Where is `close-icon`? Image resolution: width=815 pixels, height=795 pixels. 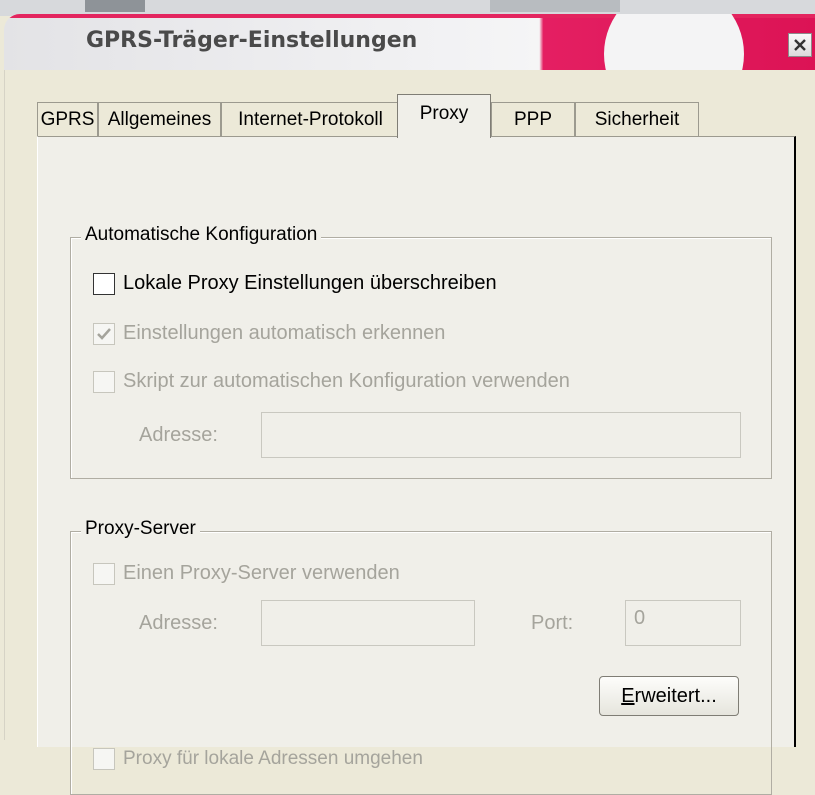
close-icon is located at coordinates (800, 45).